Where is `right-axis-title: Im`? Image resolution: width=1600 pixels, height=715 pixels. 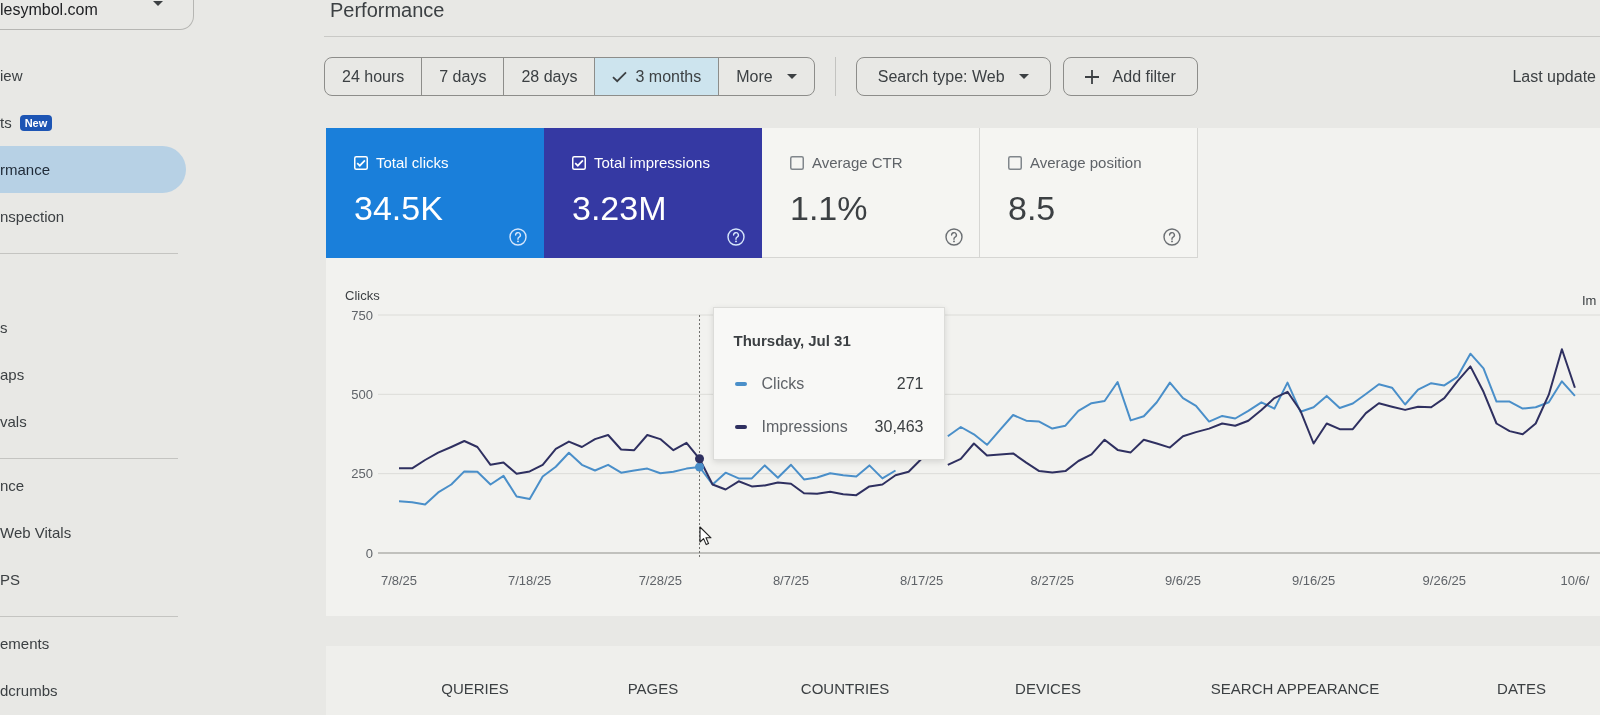
right-axis-title: Im is located at coordinates (1589, 300).